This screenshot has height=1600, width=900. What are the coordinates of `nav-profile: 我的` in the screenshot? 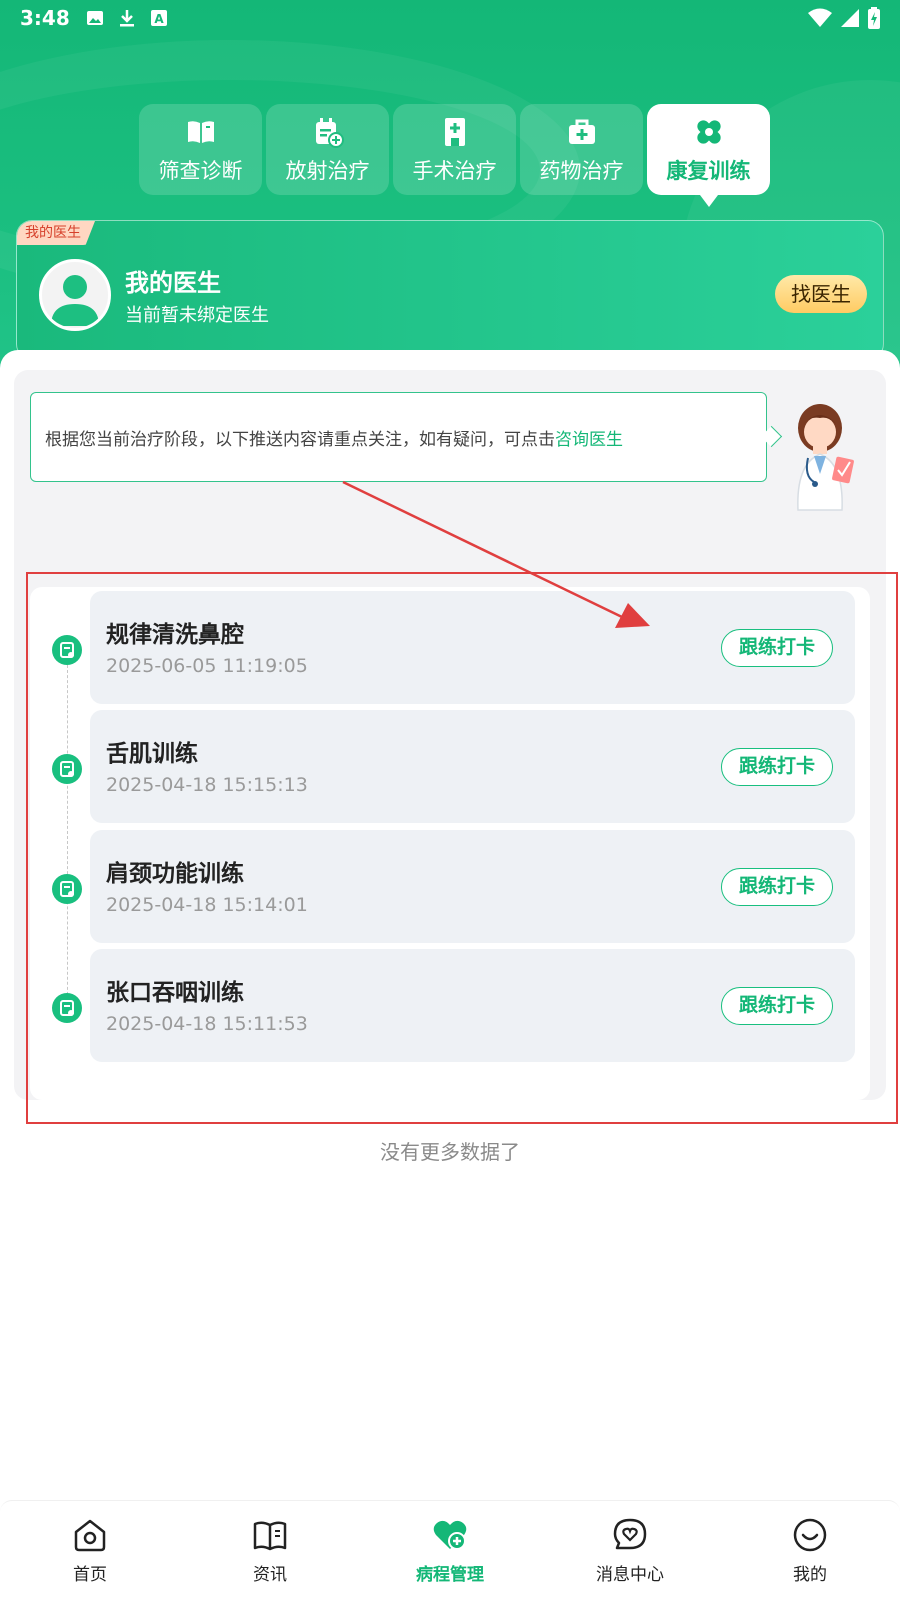 It's located at (810, 1550).